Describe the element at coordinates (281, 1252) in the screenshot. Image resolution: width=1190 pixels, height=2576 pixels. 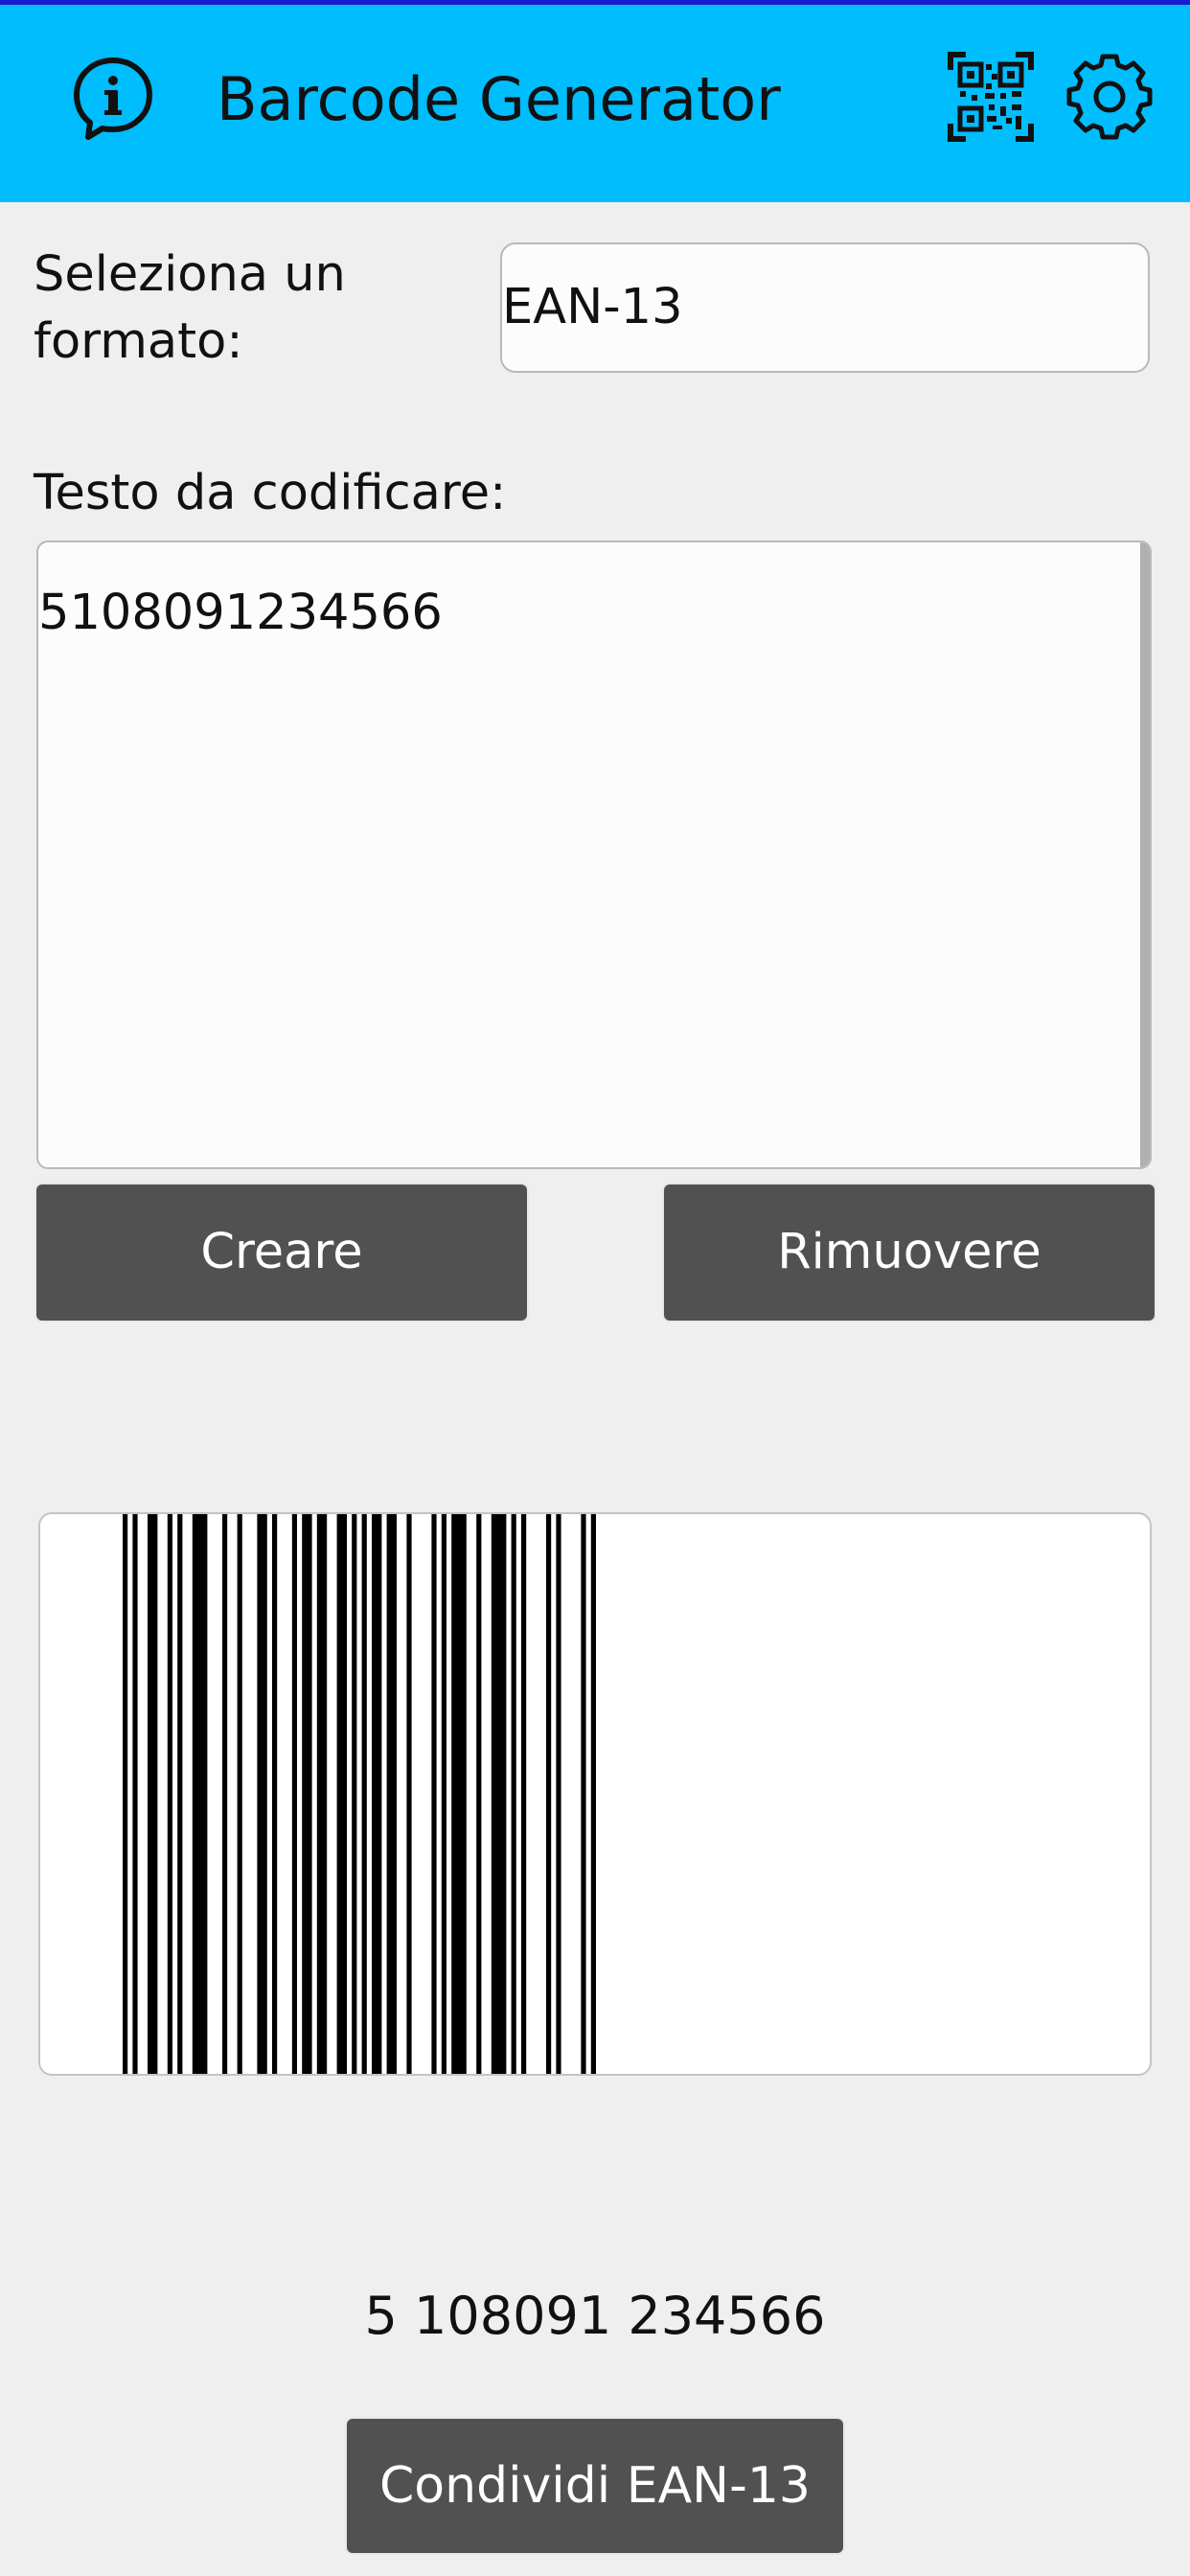
I see `create-button: Creare` at that location.